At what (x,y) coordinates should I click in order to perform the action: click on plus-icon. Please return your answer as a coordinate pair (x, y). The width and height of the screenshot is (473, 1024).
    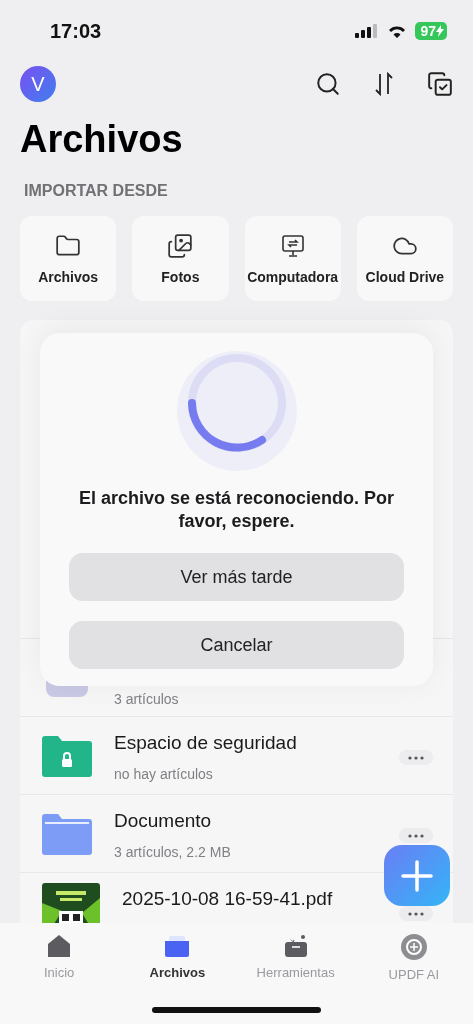
    Looking at the image, I should click on (417, 875).